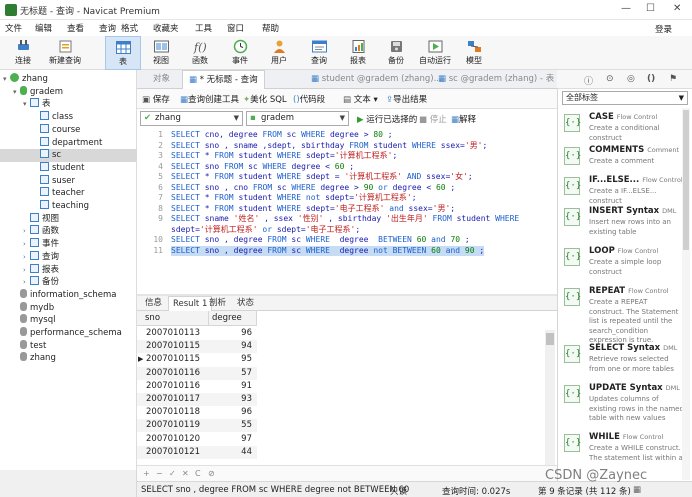 This screenshot has height=497, width=692. What do you see at coordinates (231, 359) in the screenshot?
I see `cell-degree: 95` at bounding box center [231, 359].